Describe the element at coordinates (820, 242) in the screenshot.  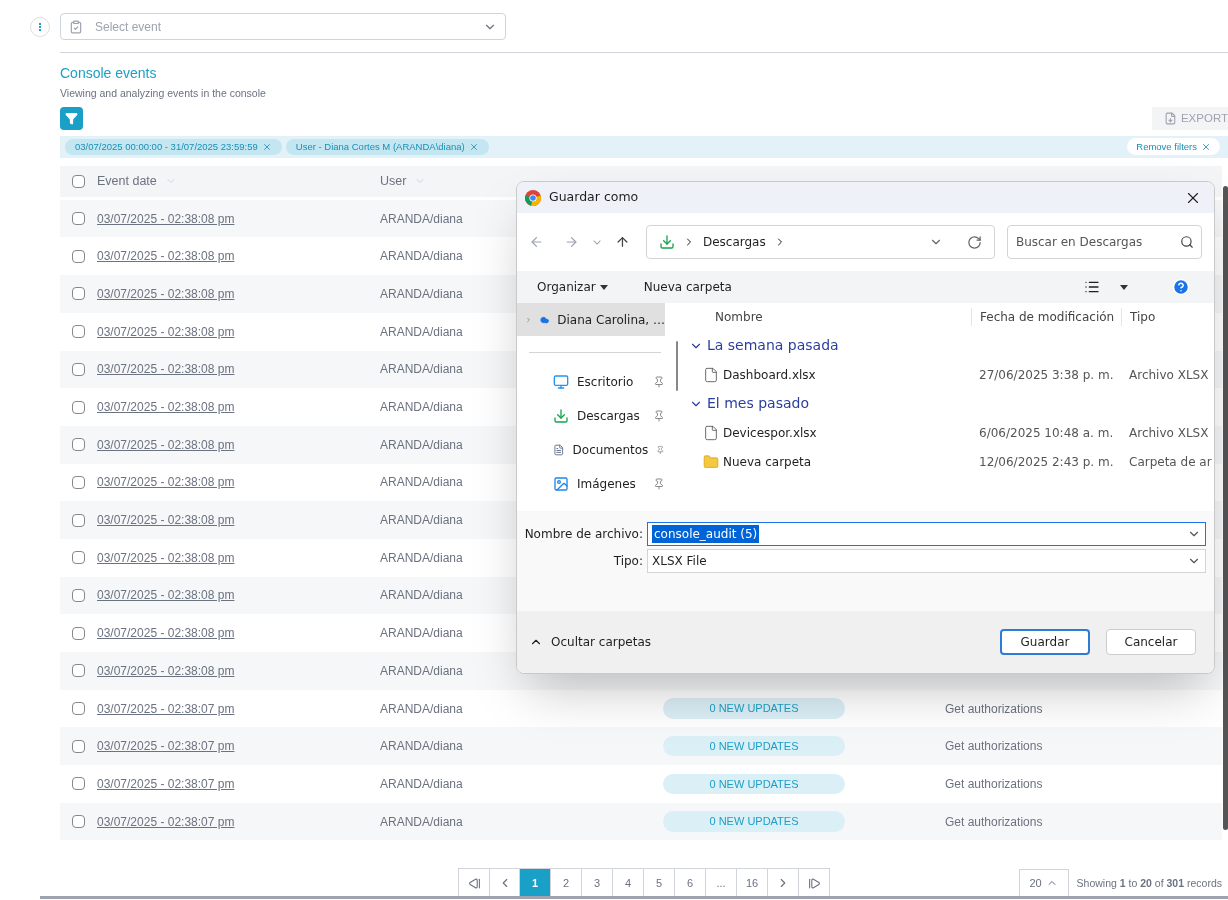
I see `address-bar: Descargas` at that location.